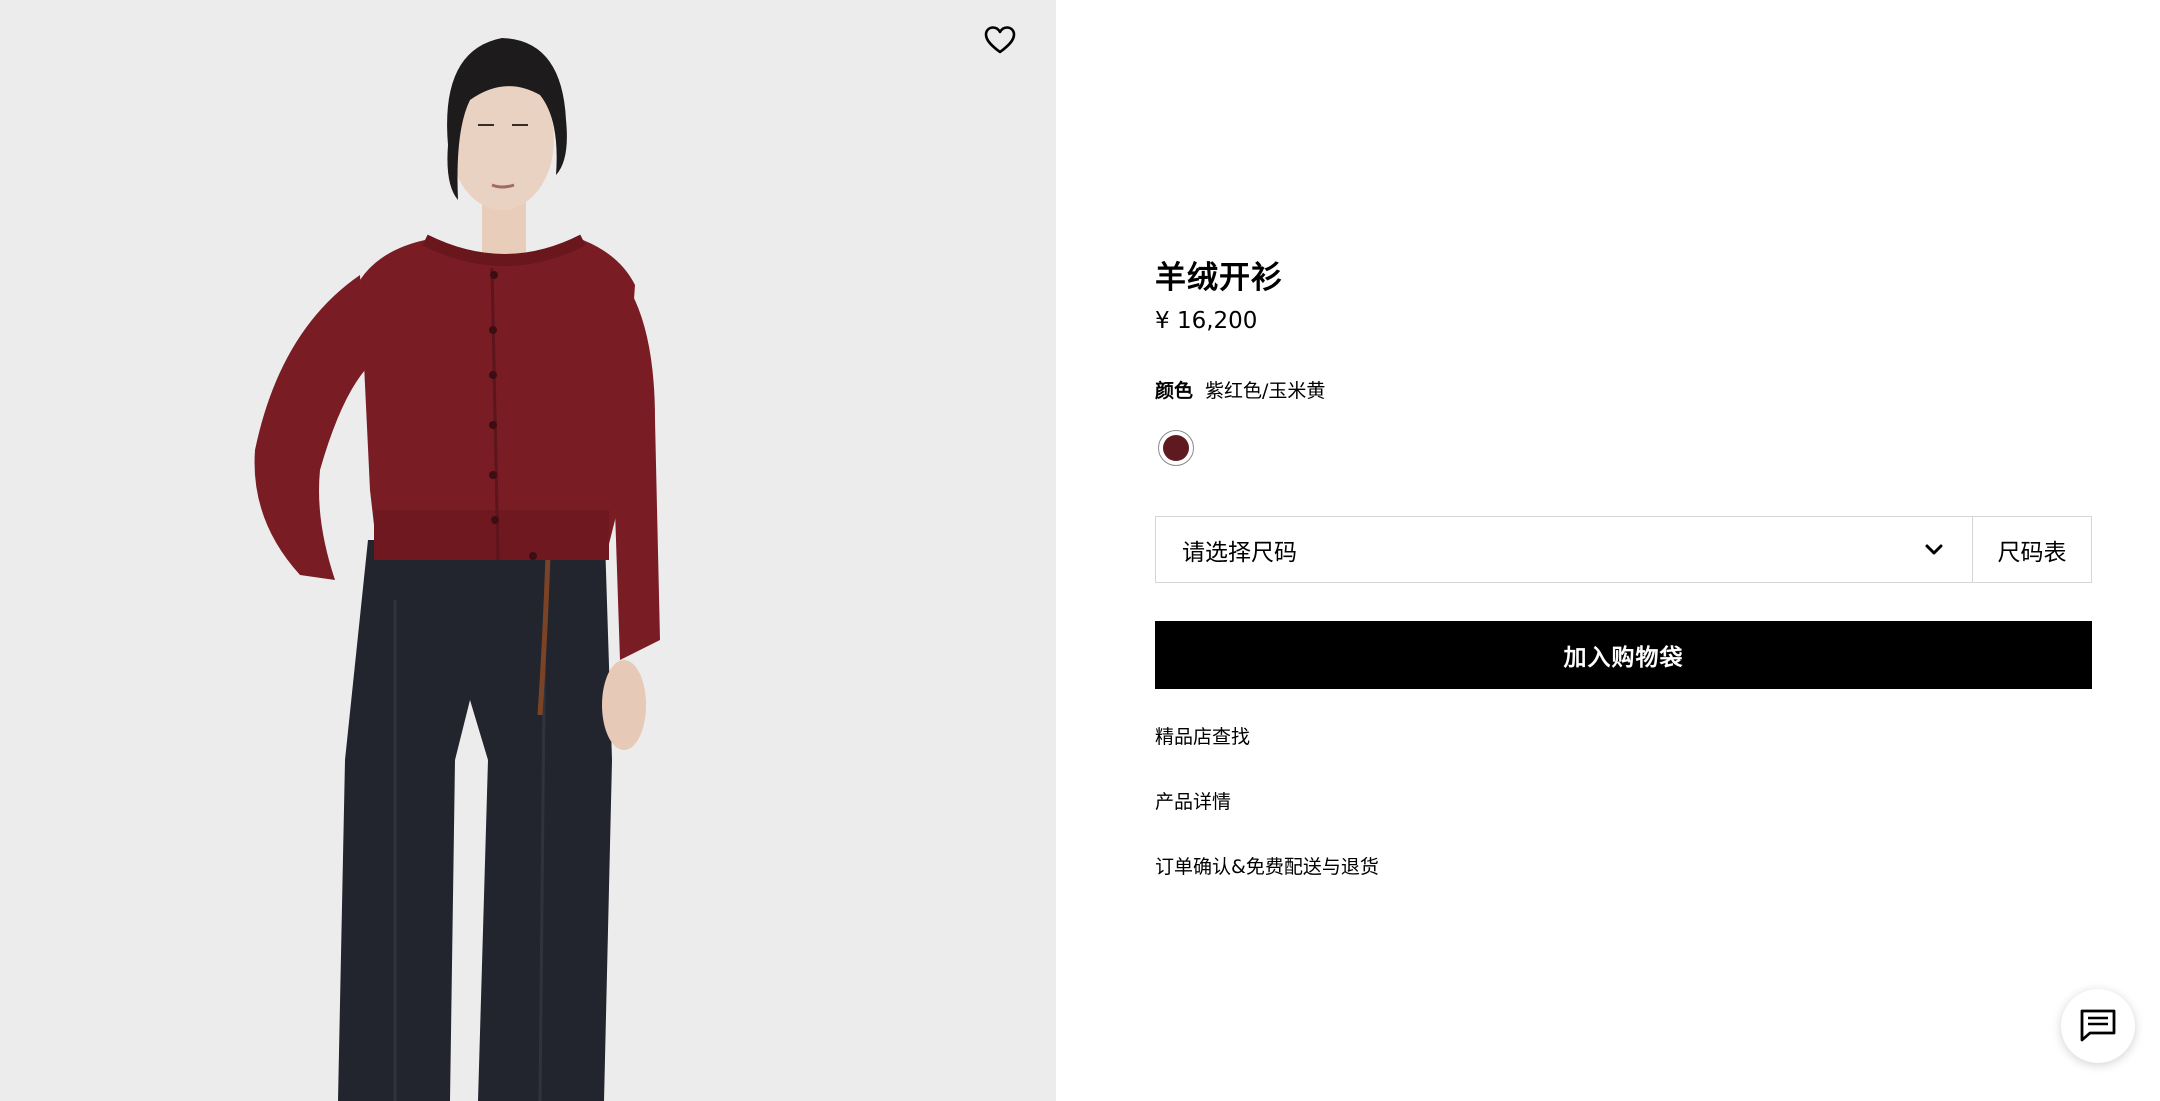 Image resolution: width=2160 pixels, height=1101 pixels. What do you see at coordinates (1267, 865) in the screenshot?
I see `shipping-returns-link: 订单确认&免费配送与退货` at bounding box center [1267, 865].